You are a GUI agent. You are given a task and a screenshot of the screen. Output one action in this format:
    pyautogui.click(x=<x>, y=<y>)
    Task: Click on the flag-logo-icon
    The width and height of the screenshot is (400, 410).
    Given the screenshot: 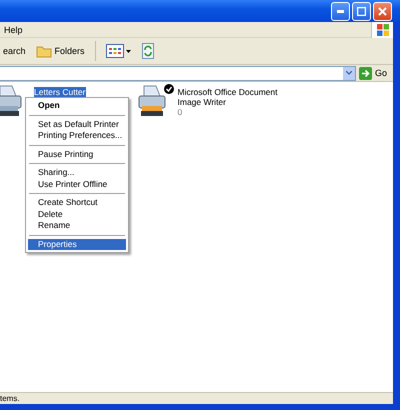 What is the action you would take?
    pyautogui.click(x=382, y=30)
    